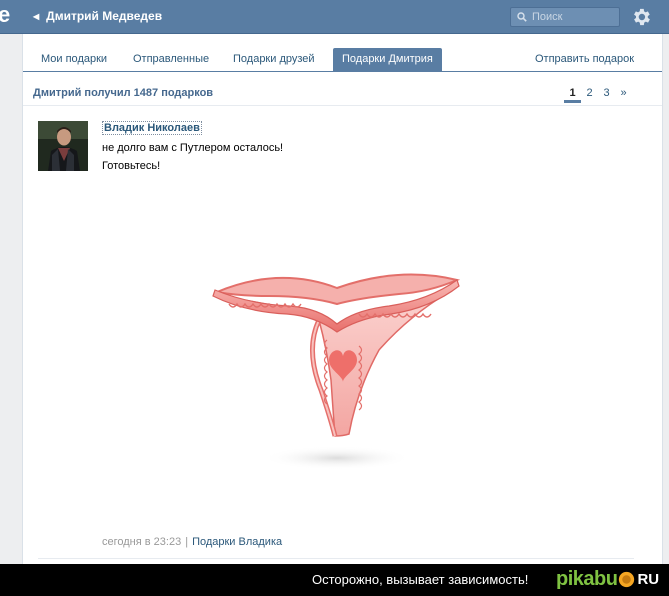 The height and width of the screenshot is (596, 669). What do you see at coordinates (142, 542) in the screenshot?
I see `gift-time: сегодня в 23:23` at bounding box center [142, 542].